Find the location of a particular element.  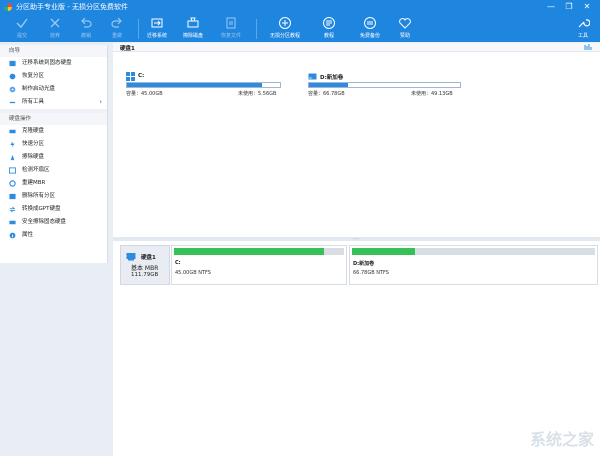

disk-info-box: 硬盘1 基本 MBR 111.79GB is located at coordinates (145, 265).